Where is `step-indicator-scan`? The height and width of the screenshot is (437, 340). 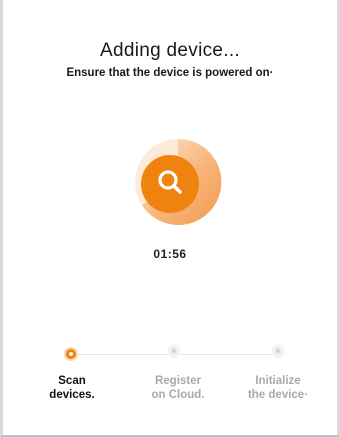
step-indicator-scan is located at coordinates (71, 354).